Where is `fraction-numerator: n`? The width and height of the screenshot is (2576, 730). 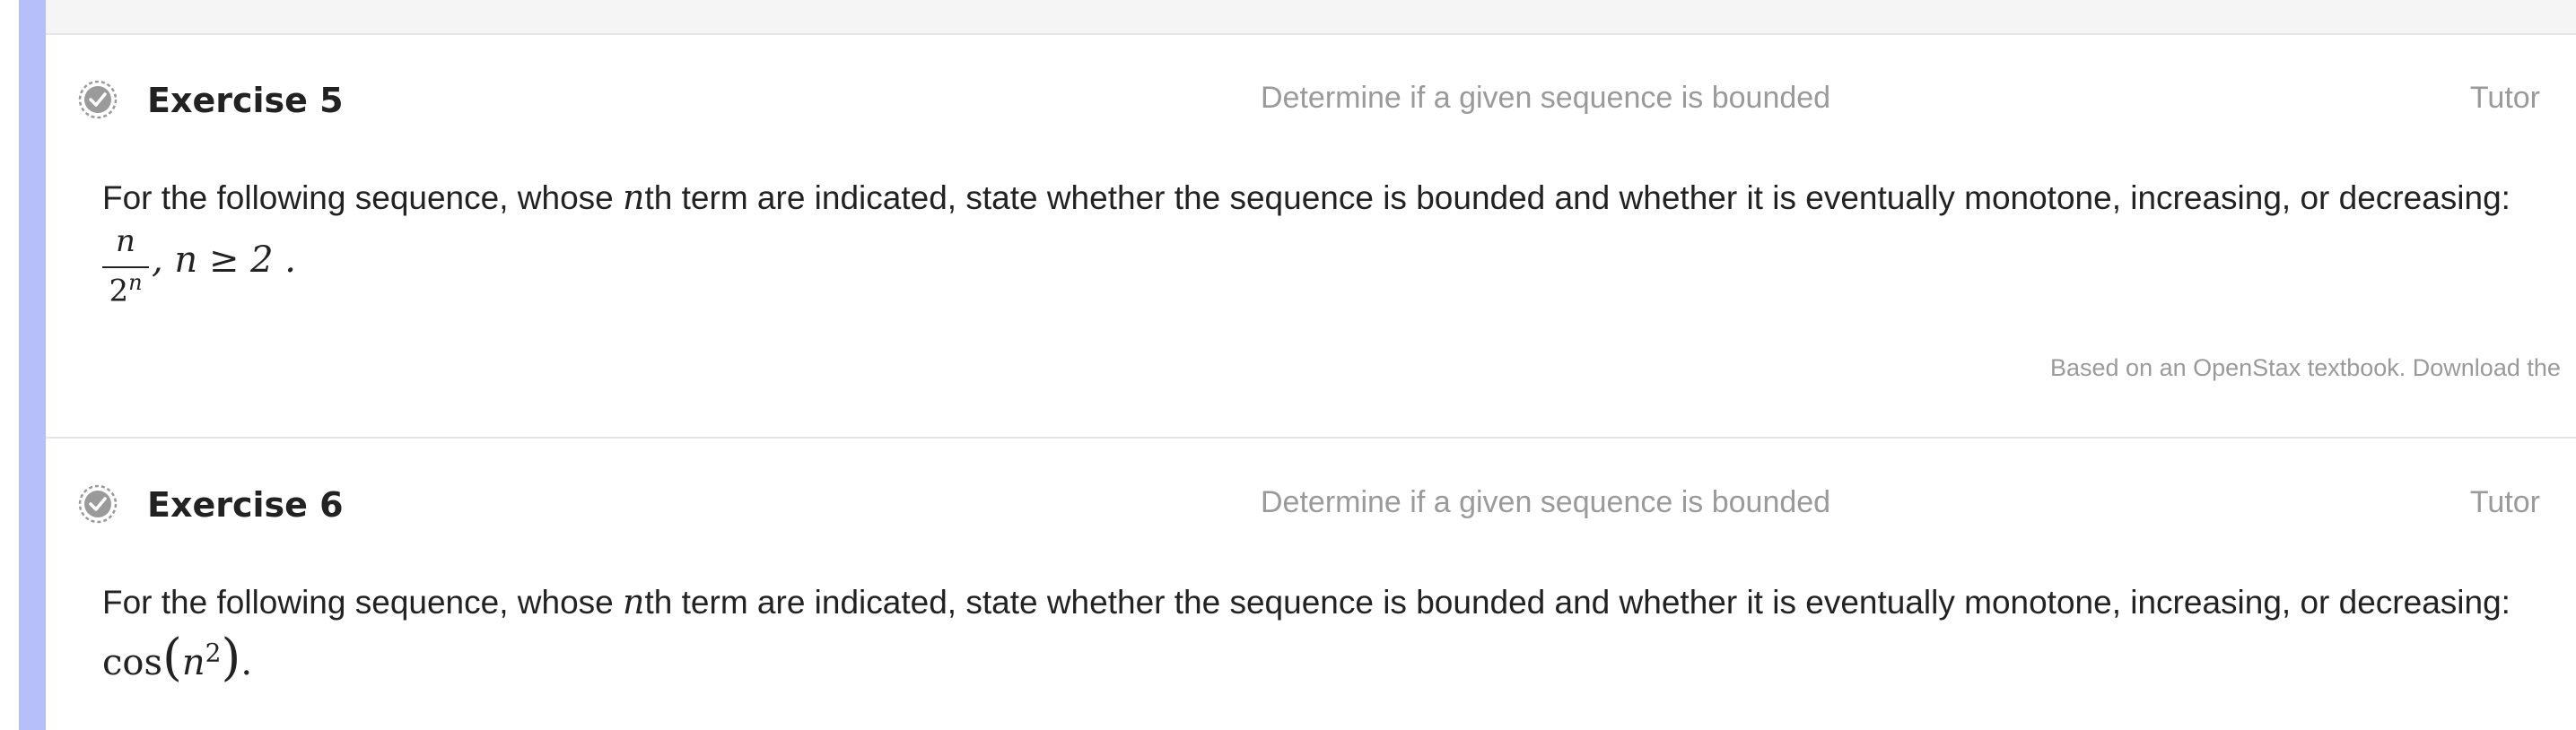
fraction-numerator: n is located at coordinates (125, 241).